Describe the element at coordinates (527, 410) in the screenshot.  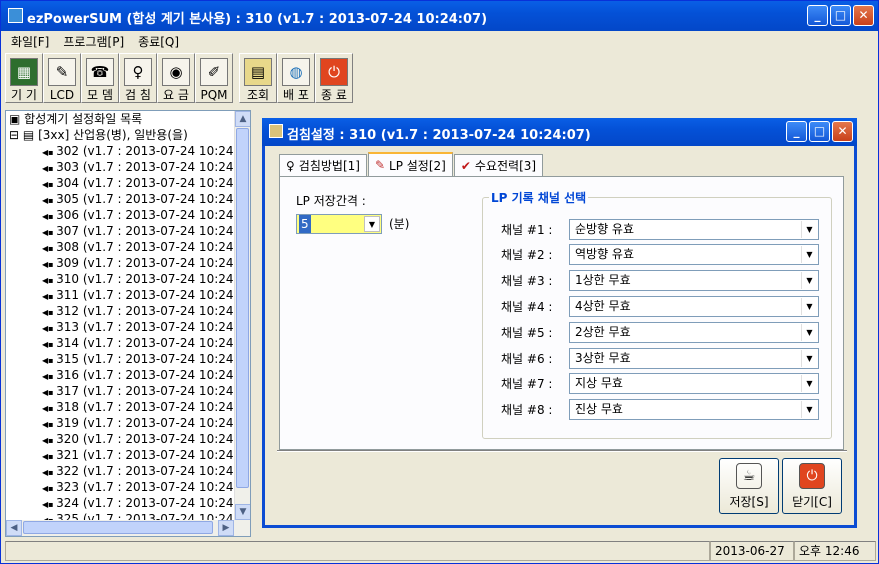
I see `channel-label: 채널 #8 :` at that location.